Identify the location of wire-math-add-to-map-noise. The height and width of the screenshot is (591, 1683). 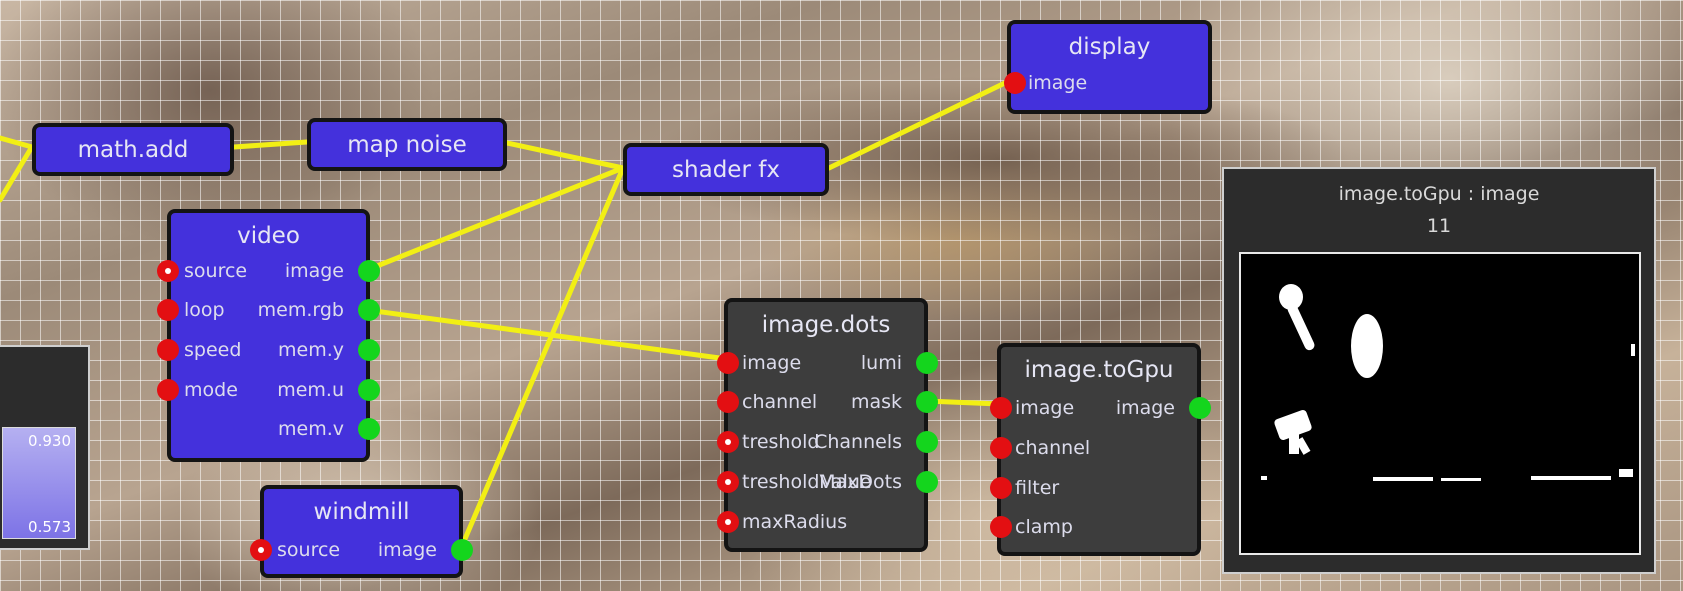
(270, 144).